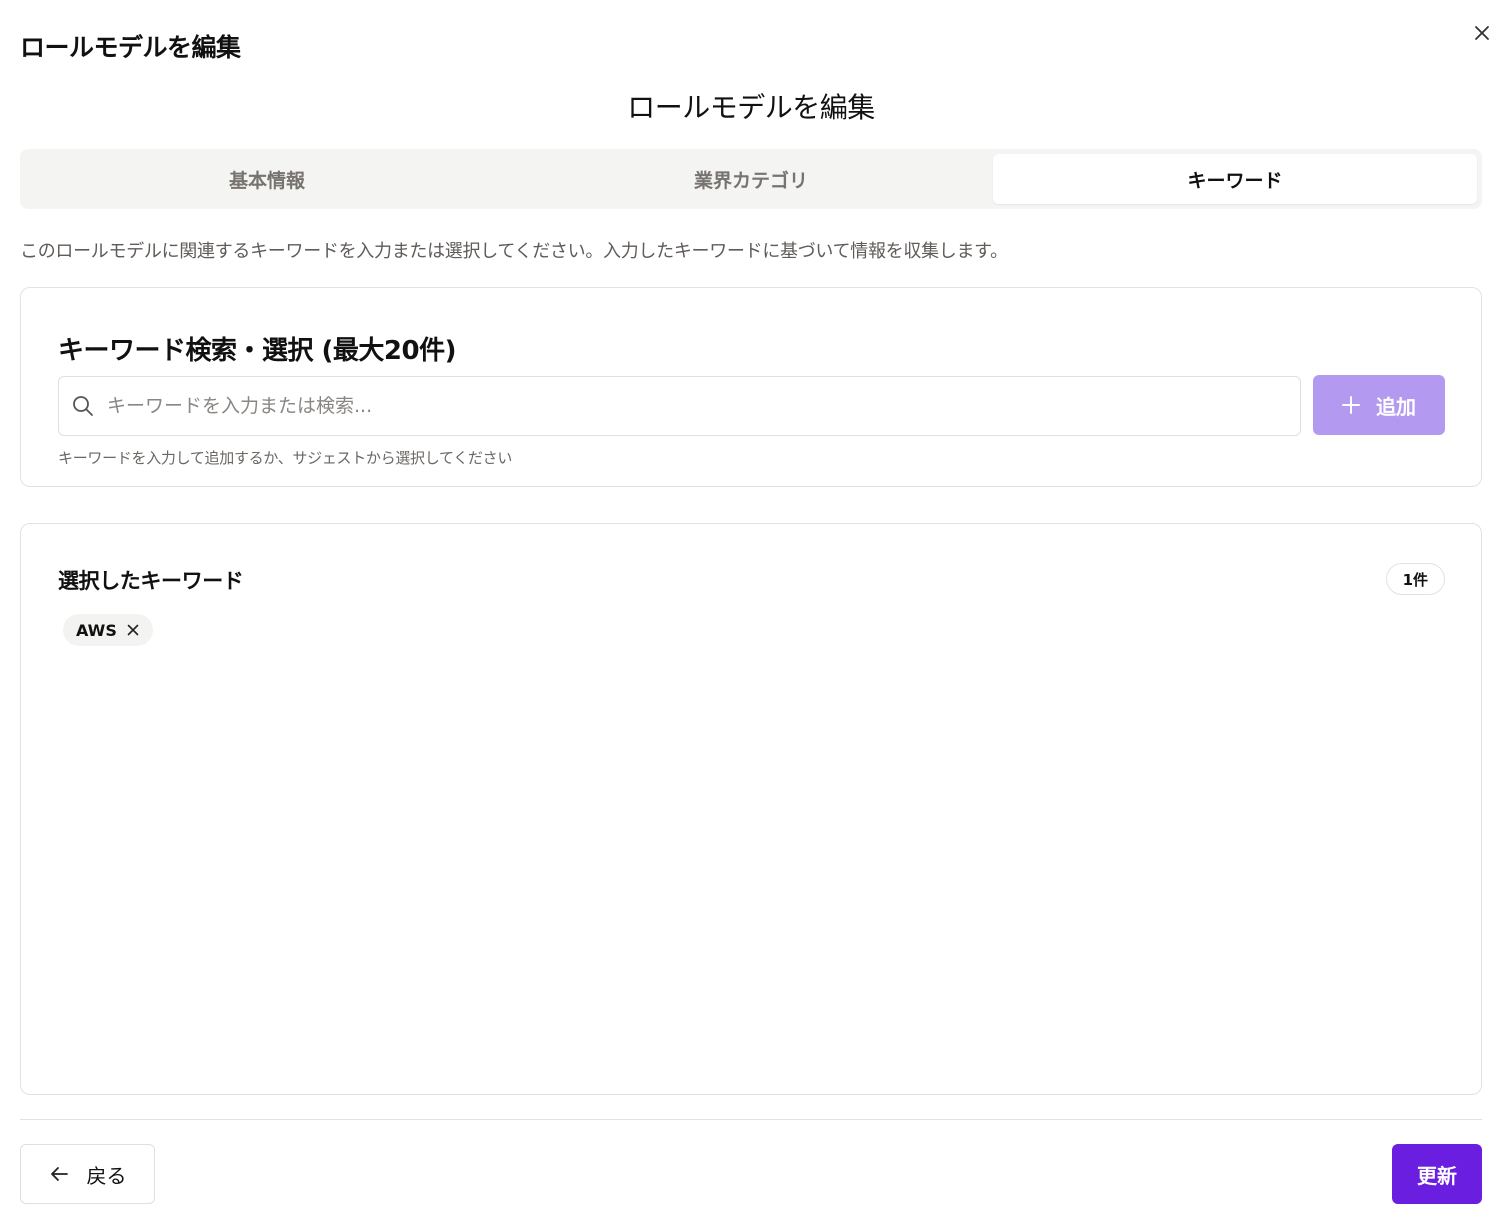 The width and height of the screenshot is (1508, 1230). I want to click on selected-keywords-title: 選択したキーワード, so click(151, 581).